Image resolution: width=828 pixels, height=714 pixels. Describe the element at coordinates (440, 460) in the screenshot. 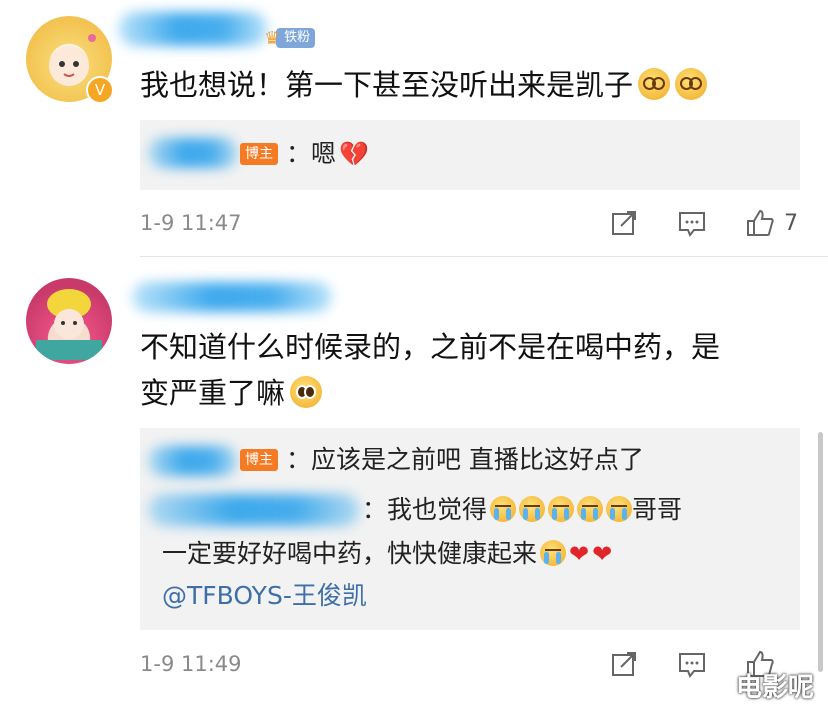

I see `reply-line: 博主 ：应该是之前吧 直播比这好点了` at that location.